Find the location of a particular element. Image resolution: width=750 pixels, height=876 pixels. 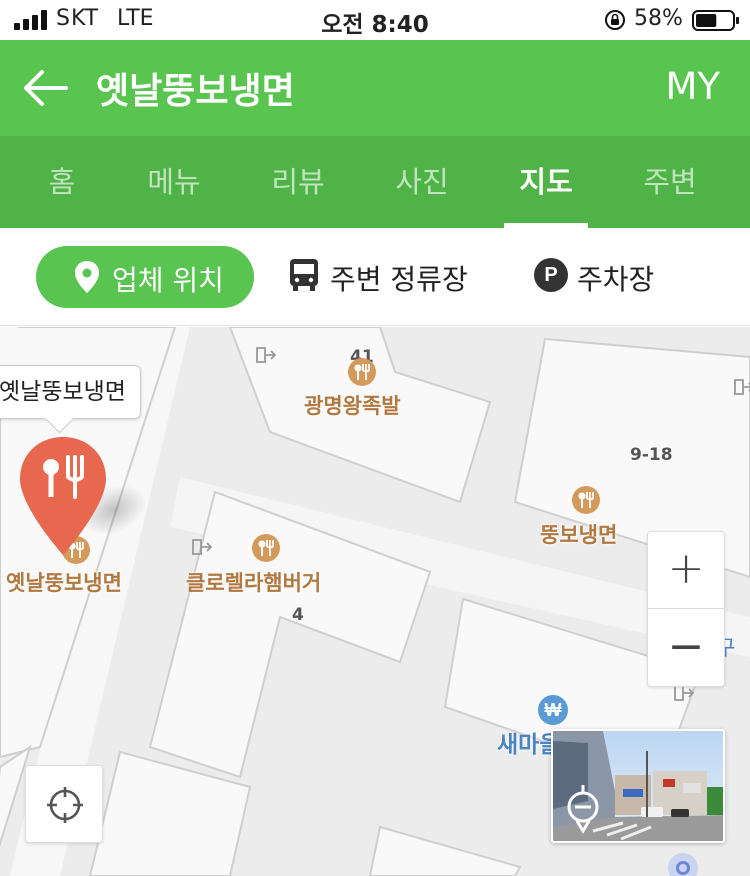

parking-icon: P is located at coordinates (551, 275).